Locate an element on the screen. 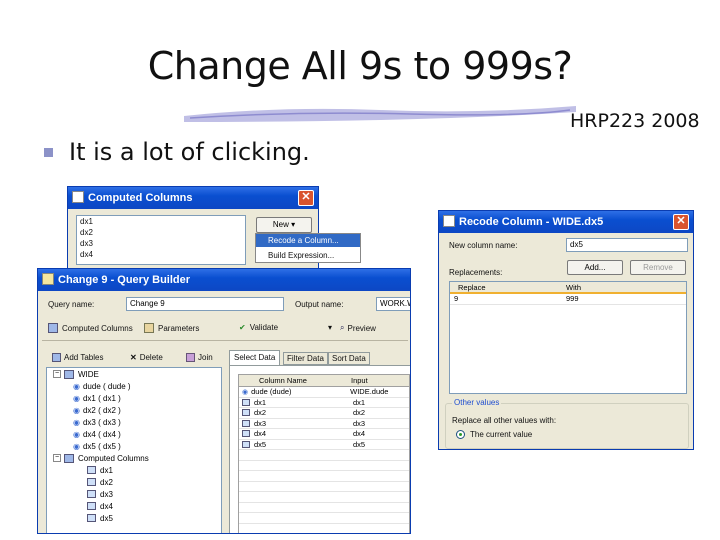 Image resolution: width=720 pixels, height=540 pixels. tree-item-label: dx4 ( dx4 ) is located at coordinates (101, 434).